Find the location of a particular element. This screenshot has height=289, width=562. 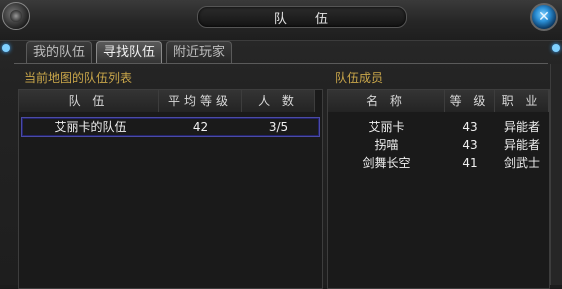

members-label: 队伍成员 is located at coordinates (359, 78).